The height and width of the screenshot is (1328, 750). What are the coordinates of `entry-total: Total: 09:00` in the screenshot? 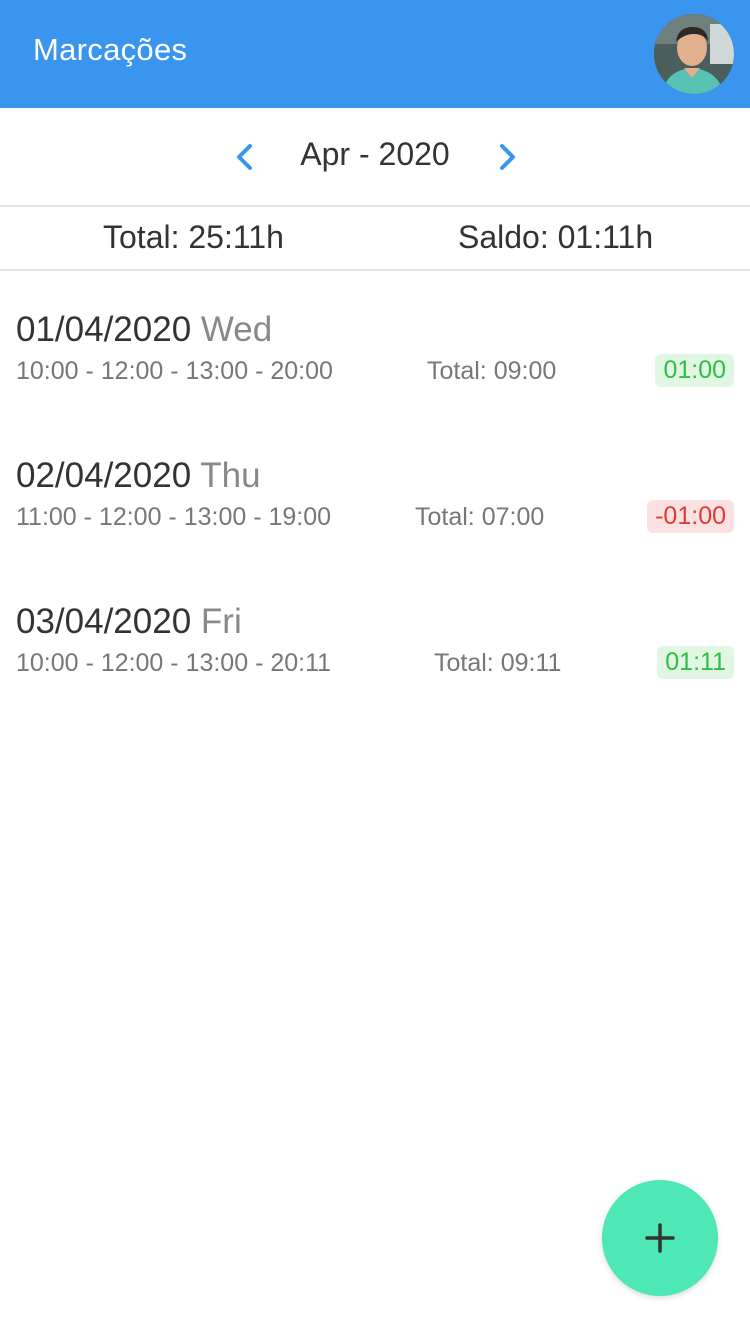 It's located at (492, 371).